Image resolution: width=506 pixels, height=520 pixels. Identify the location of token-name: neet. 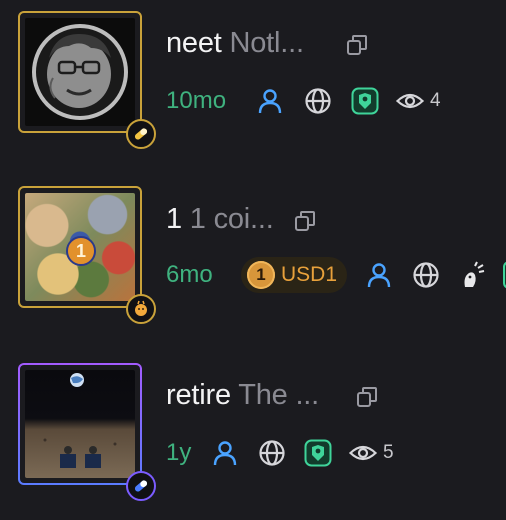
(194, 43).